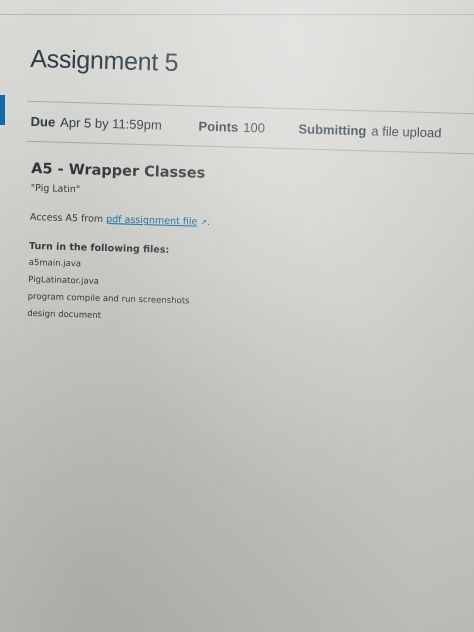  What do you see at coordinates (250, 147) in the screenshot?
I see `details-bottom-divider` at bounding box center [250, 147].